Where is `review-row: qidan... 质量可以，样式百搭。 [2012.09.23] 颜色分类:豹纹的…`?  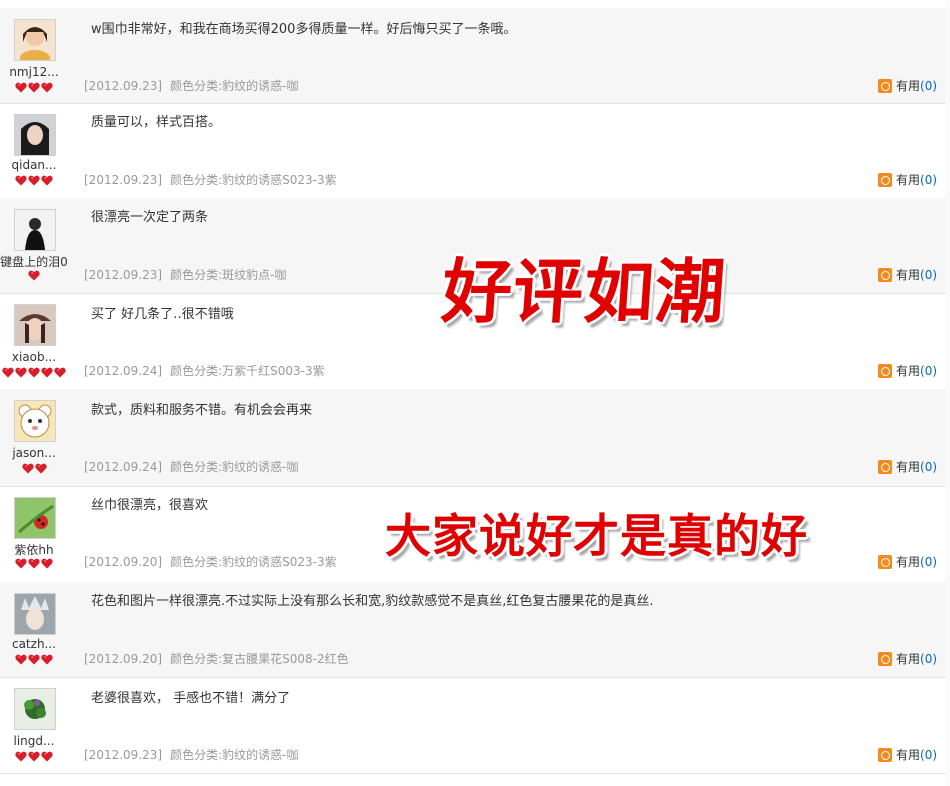
review-row: qidan... 质量可以，样式百搭。 [2012.09.23] 颜色分类:豹纹的… is located at coordinates (472, 151).